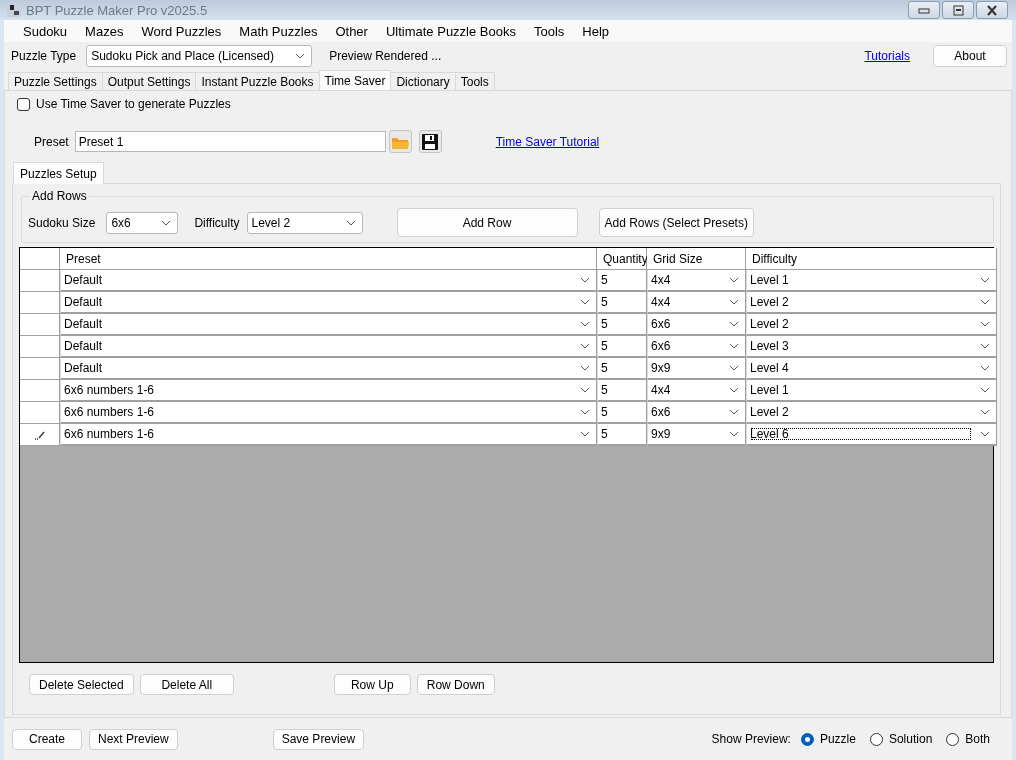  Describe the element at coordinates (547, 141) in the screenshot. I see `tutorial-link: Time Saver Tutorial` at that location.